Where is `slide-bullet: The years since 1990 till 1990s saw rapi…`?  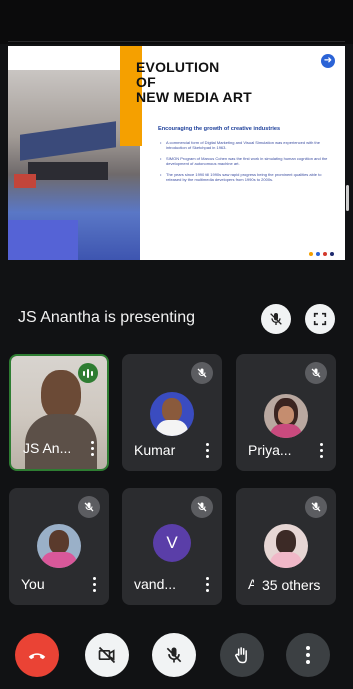
slide-bullet: The years since 1990 till 1990s saw rapi… is located at coordinates (248, 177).